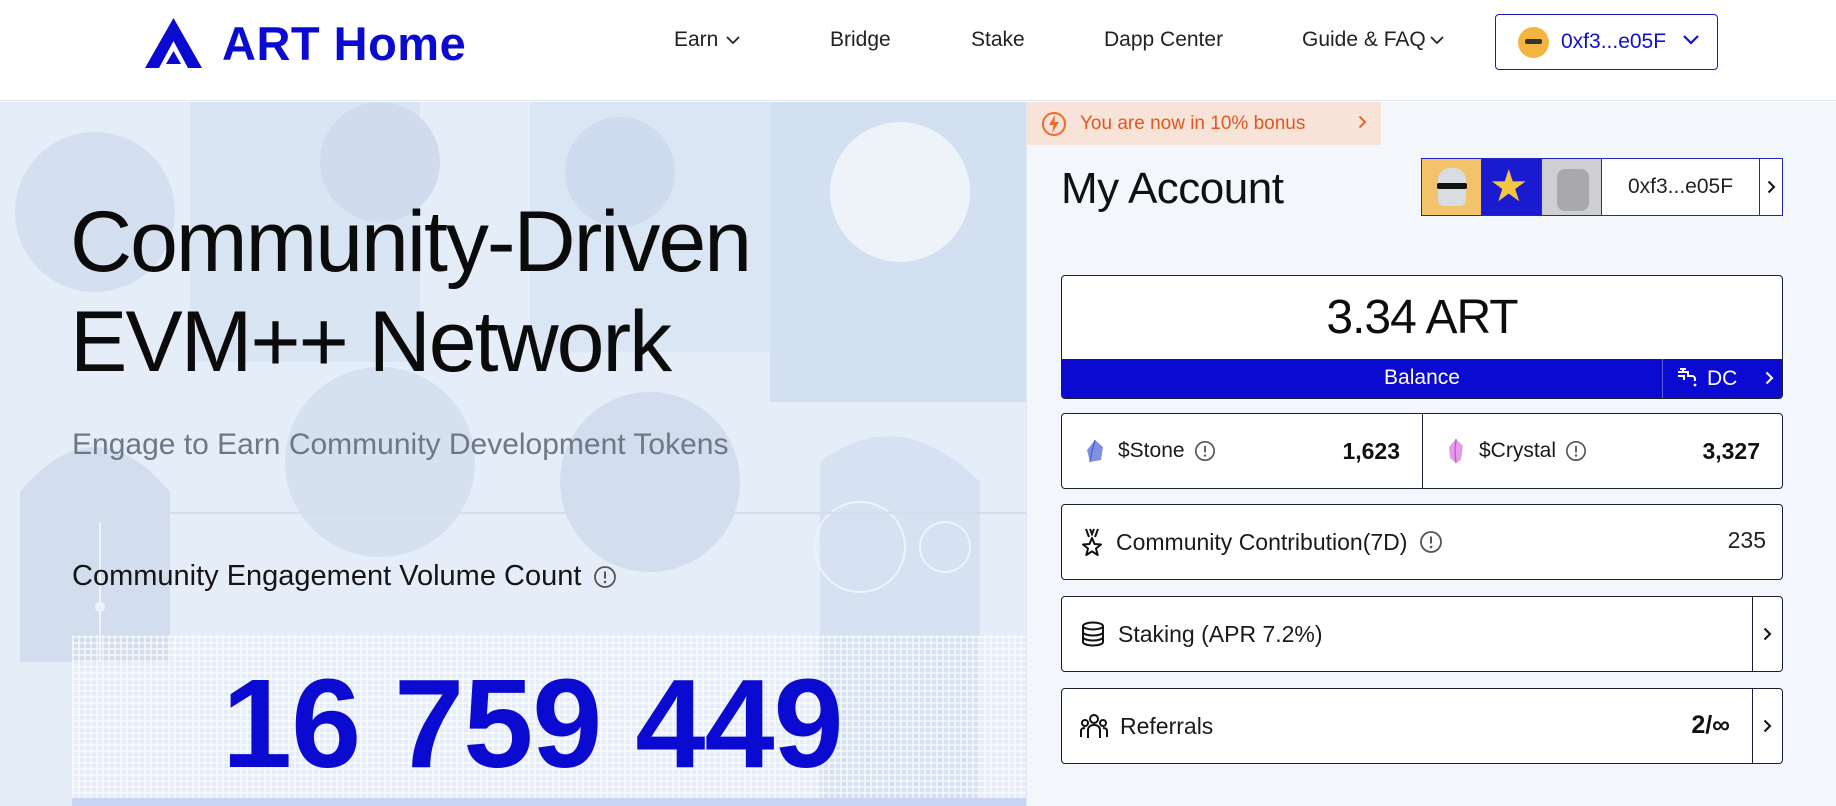 This screenshot has height=806, width=1836. Describe the element at coordinates (696, 39) in the screenshot. I see `nav-earn-label: Earn` at that location.